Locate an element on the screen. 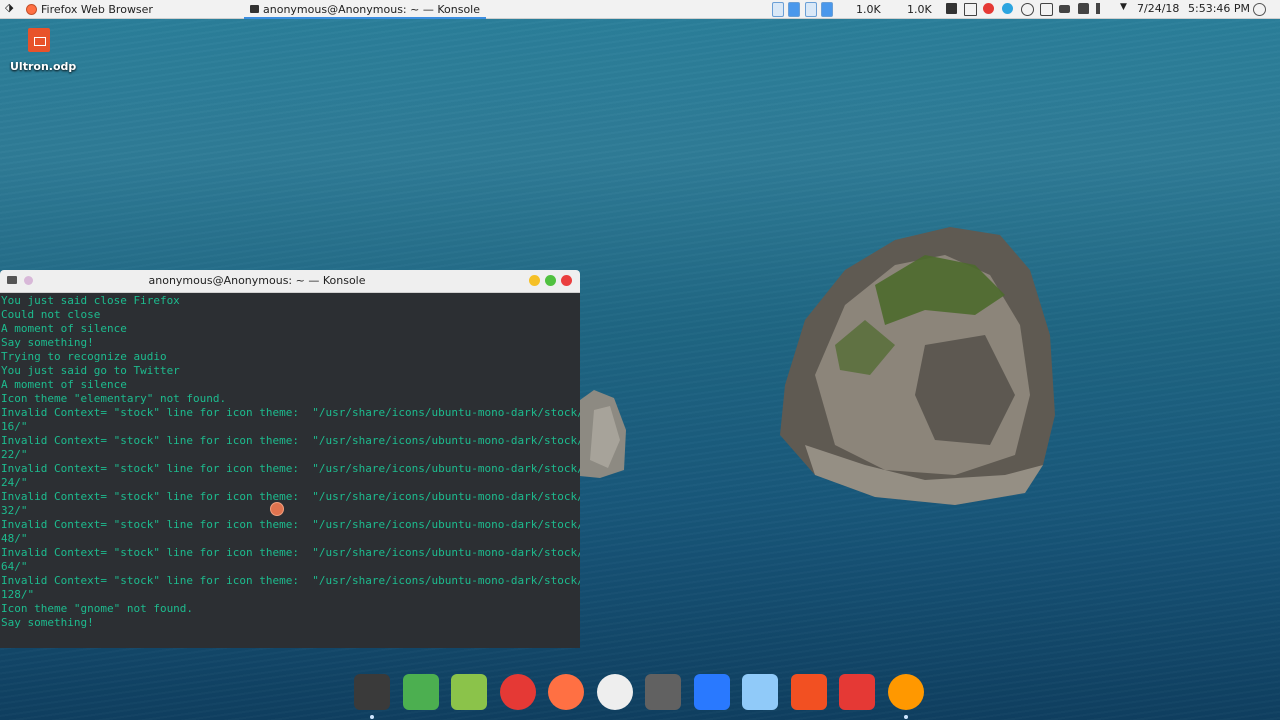 This screenshot has height=720, width=1280. konsole-icon is located at coordinates (254, 9).